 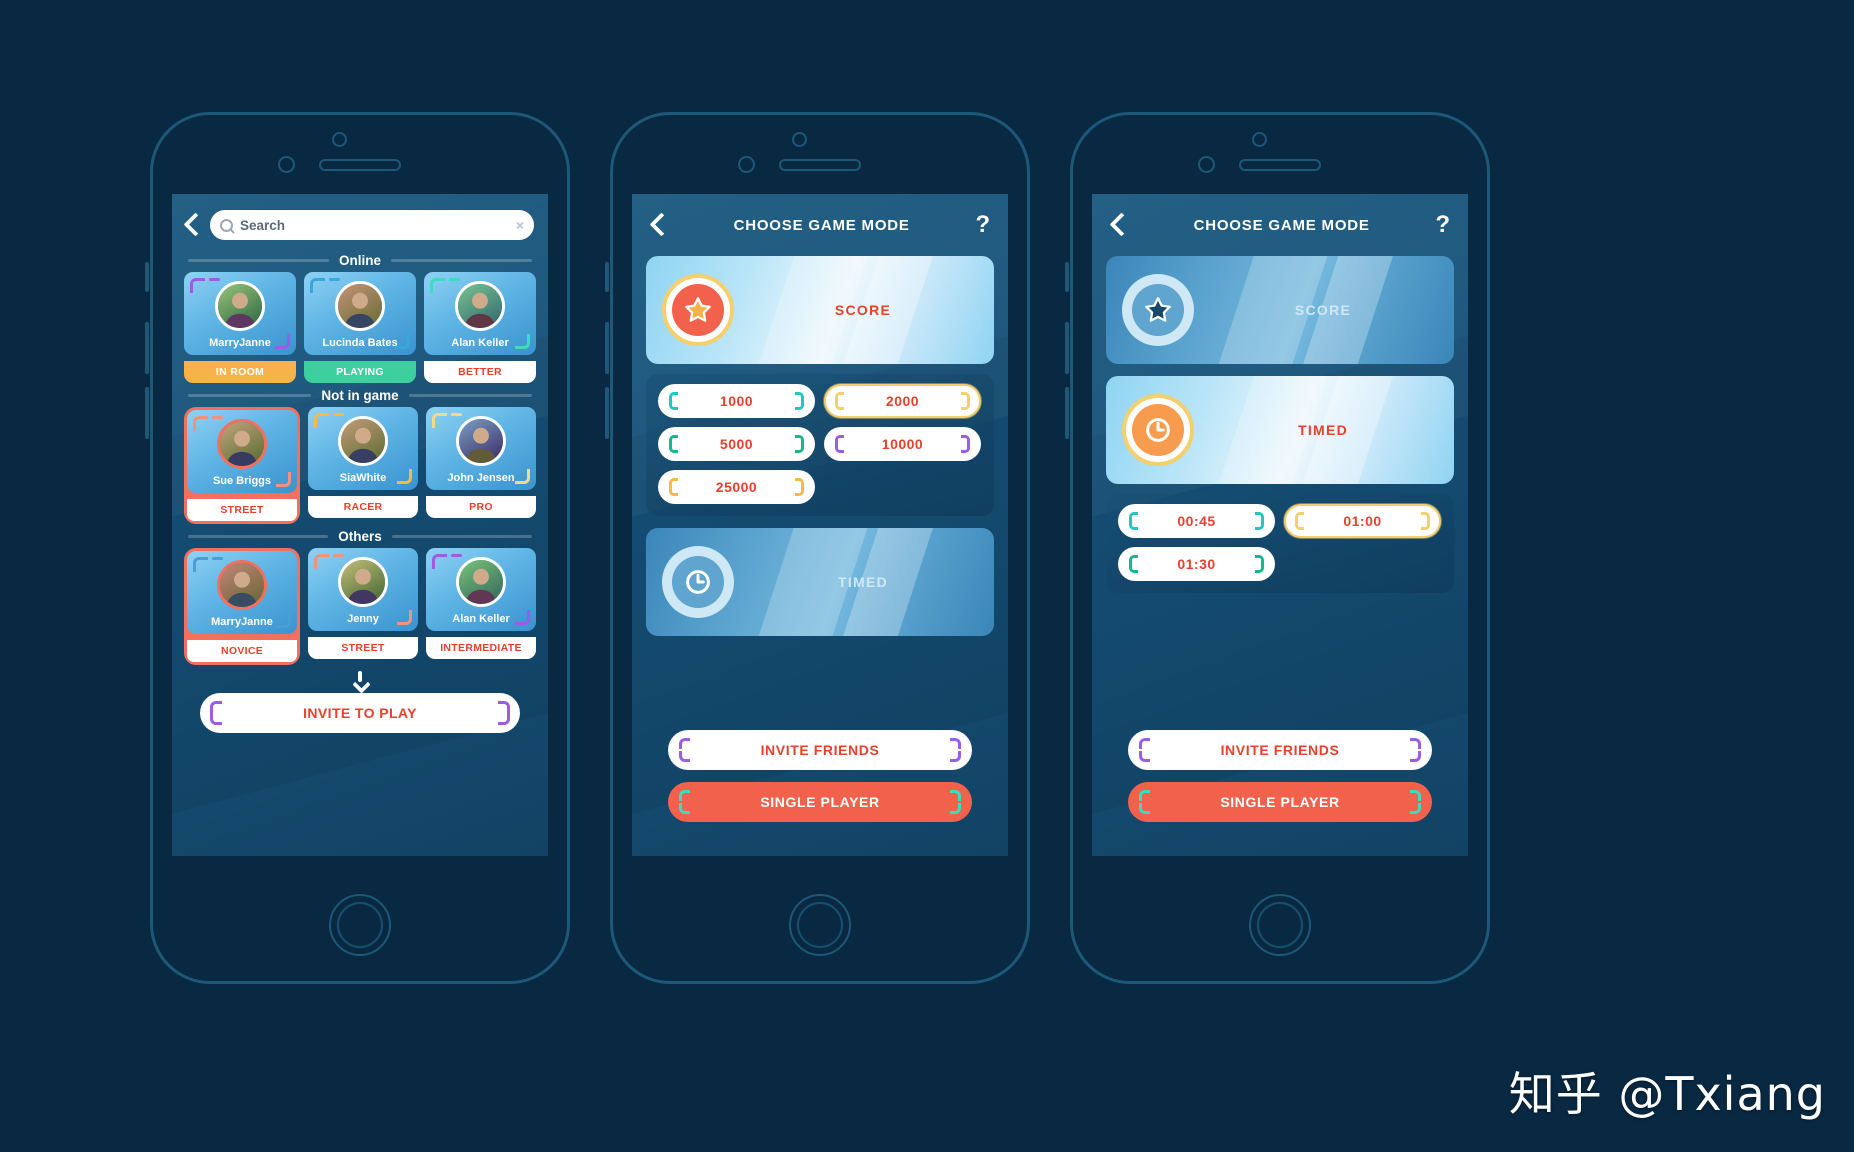 What do you see at coordinates (1067, 348) in the screenshot?
I see `phone-volume-up` at bounding box center [1067, 348].